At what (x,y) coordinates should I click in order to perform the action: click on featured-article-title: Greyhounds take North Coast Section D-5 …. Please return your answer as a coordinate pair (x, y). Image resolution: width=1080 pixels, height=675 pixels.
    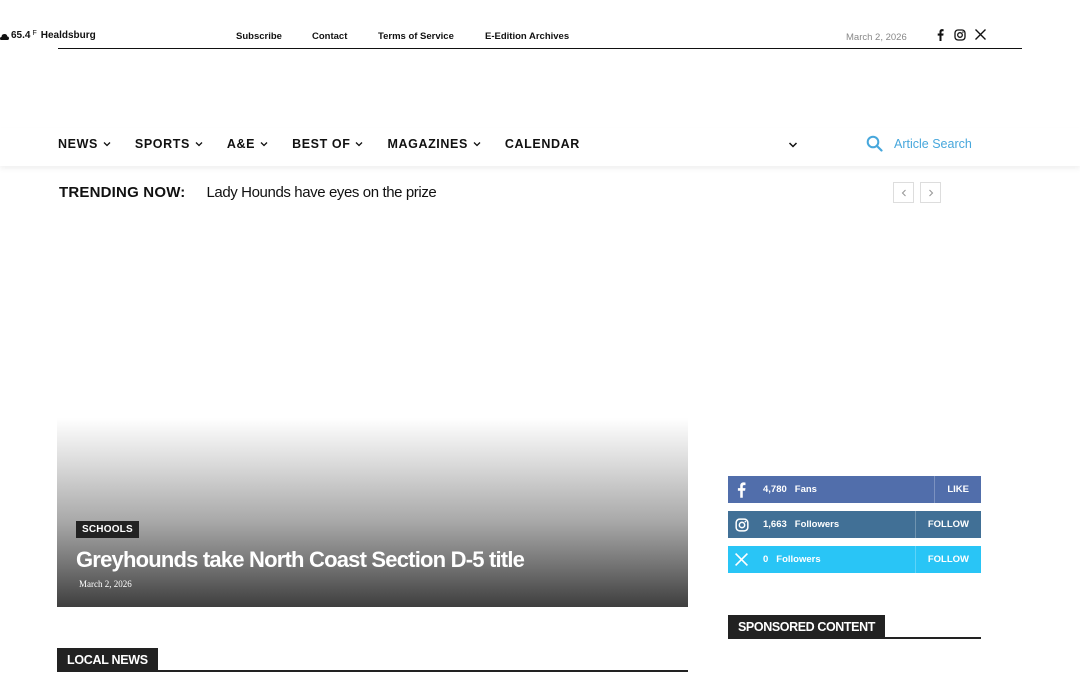
    Looking at the image, I should click on (300, 560).